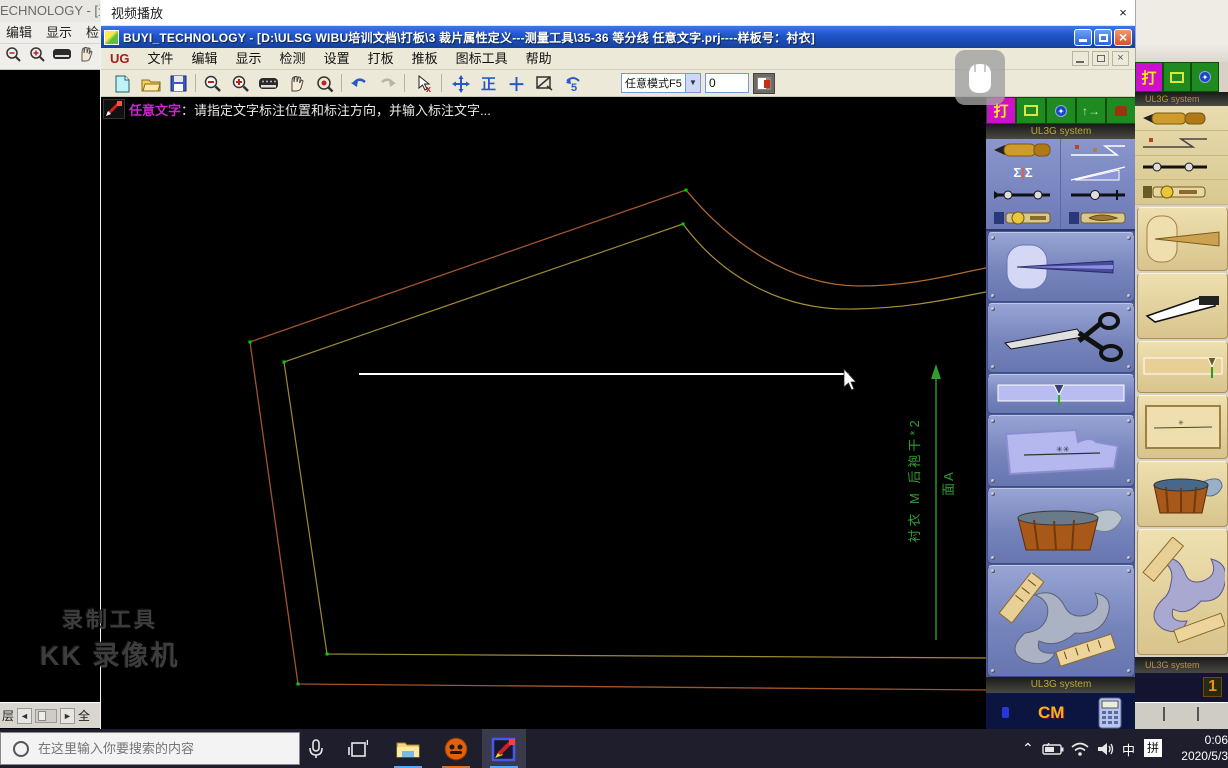 The image size is (1228, 768). Describe the element at coordinates (424, 83) in the screenshot. I see `pick-cursor-icon: x` at that location.